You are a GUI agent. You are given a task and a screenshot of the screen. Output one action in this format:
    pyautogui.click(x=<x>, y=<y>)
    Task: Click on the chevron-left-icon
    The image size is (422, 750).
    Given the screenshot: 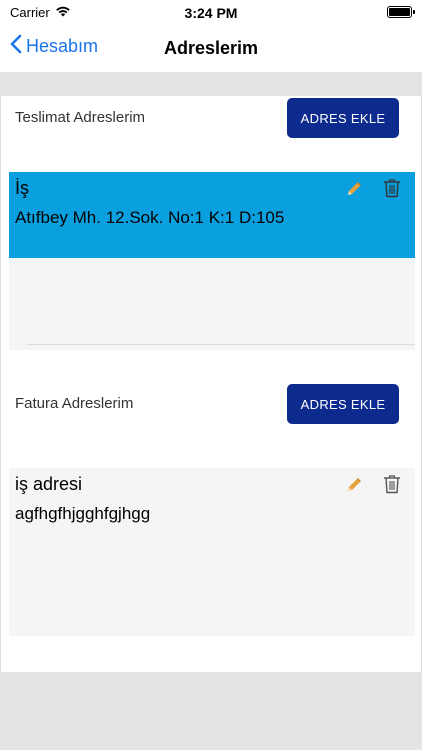 What is the action you would take?
    pyautogui.click(x=16, y=46)
    